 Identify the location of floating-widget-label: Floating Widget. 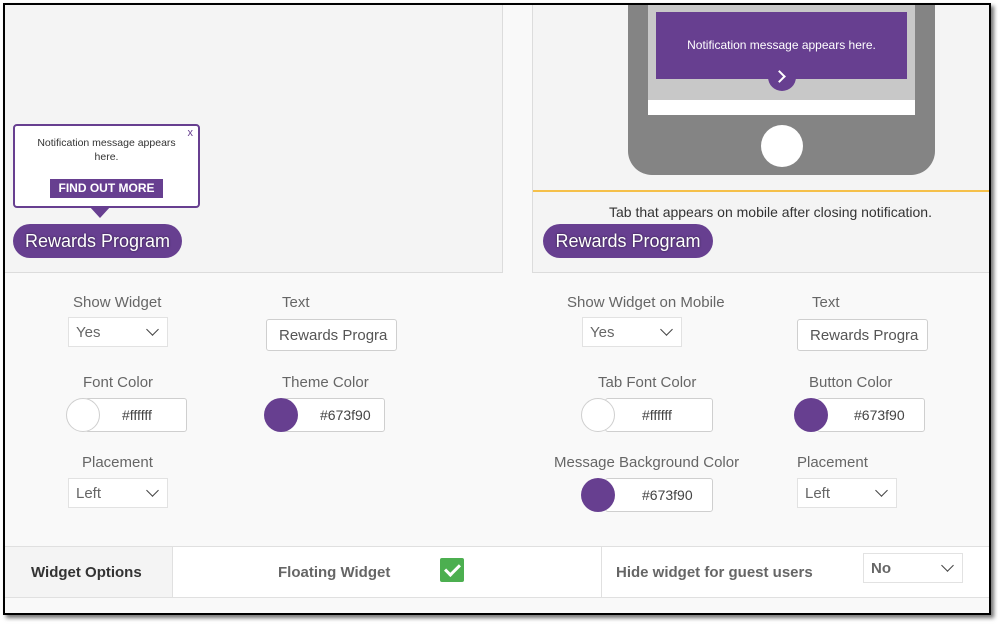
(334, 572).